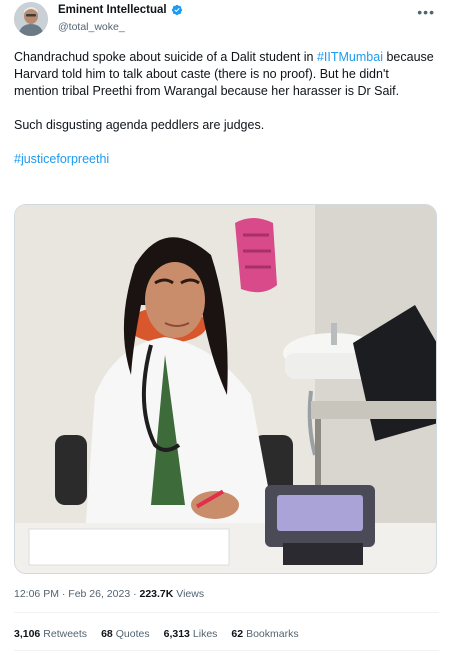  Describe the element at coordinates (350, 57) in the screenshot. I see `hashtag-link: #IITMumbai` at that location.